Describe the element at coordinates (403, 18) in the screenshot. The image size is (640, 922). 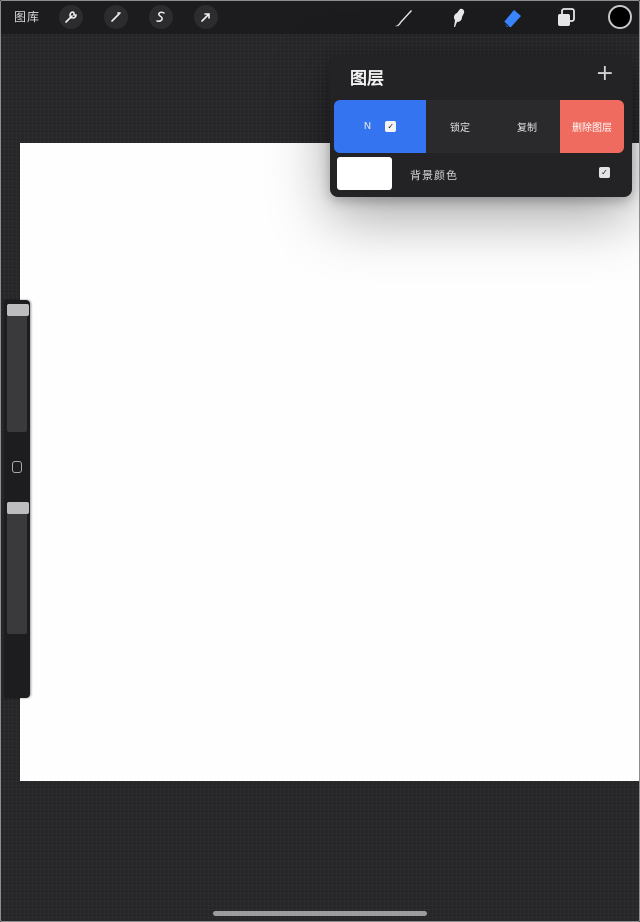
I see `brush-icon` at that location.